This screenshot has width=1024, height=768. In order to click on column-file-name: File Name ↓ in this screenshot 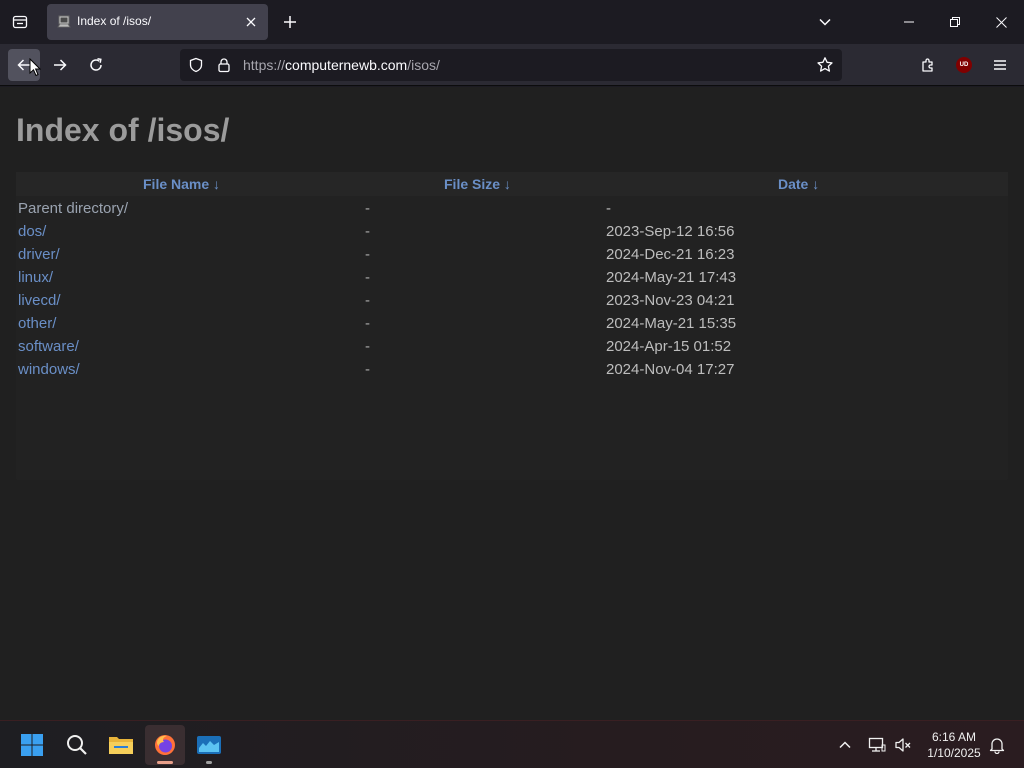, I will do `click(181, 184)`.